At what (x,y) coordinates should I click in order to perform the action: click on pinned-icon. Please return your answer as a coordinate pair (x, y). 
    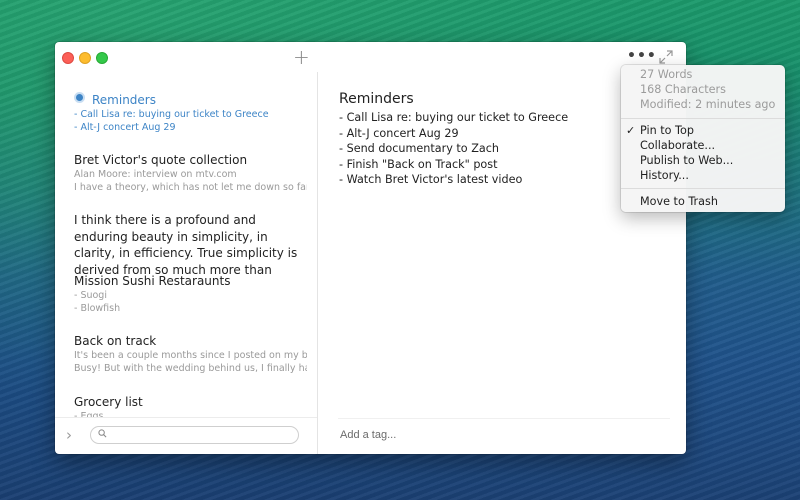
    Looking at the image, I should click on (79, 97).